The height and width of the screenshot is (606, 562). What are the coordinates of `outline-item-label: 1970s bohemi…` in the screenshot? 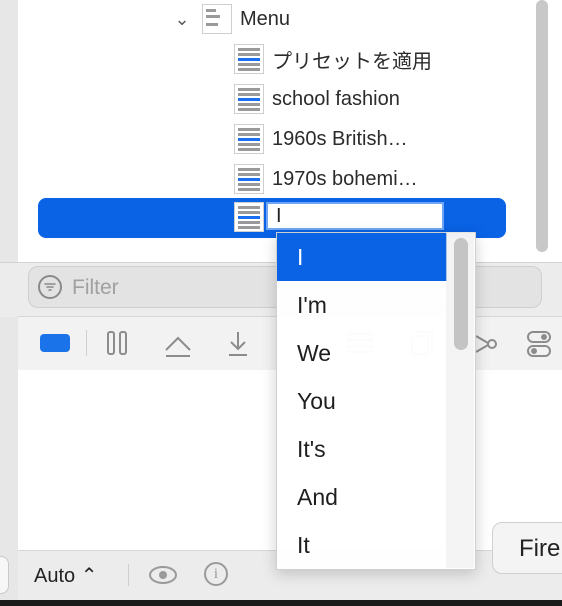 It's located at (345, 178).